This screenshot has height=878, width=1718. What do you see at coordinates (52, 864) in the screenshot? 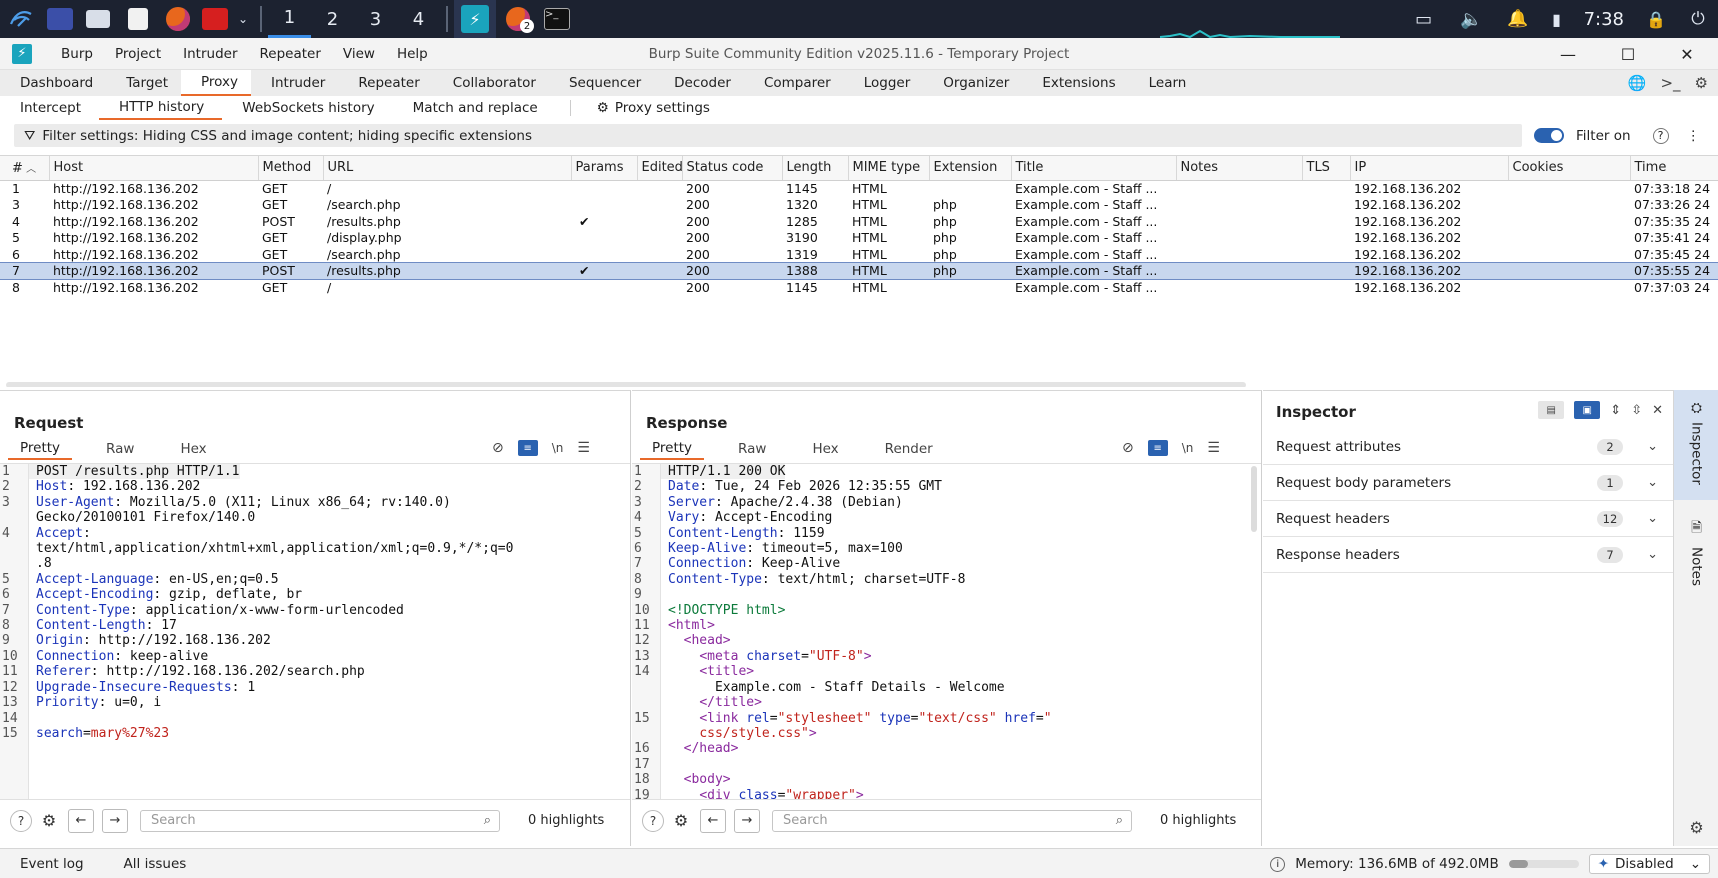
I see `event-log-button: Event log` at bounding box center [52, 864].